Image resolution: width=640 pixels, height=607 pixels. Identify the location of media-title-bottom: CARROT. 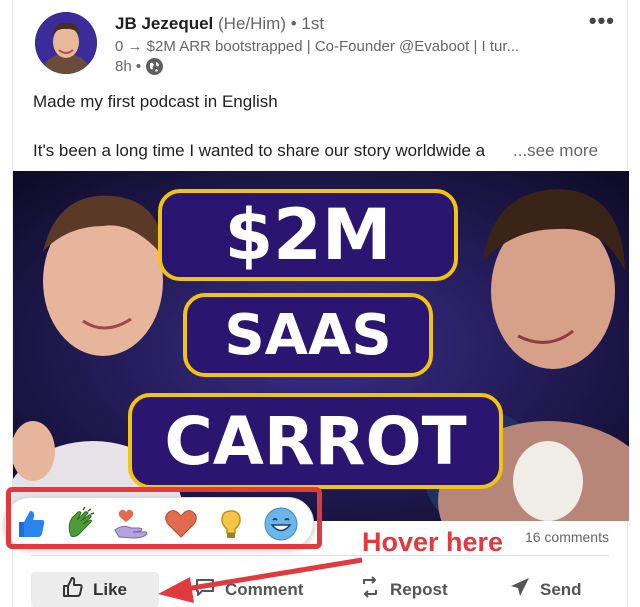
(315, 441).